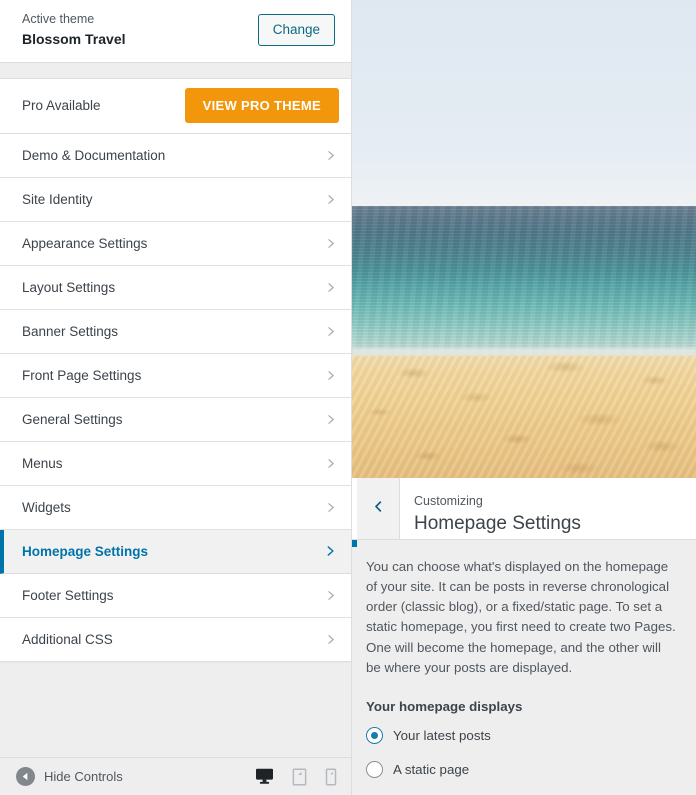 The image size is (696, 795). Describe the element at coordinates (70, 331) in the screenshot. I see `sidebar-item-label: Banner Settings` at that location.